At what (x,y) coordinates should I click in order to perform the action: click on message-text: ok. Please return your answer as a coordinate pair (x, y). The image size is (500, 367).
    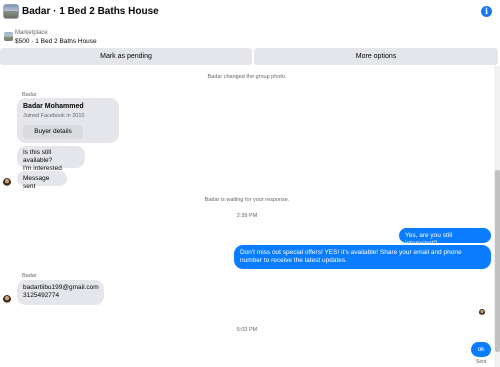
    Looking at the image, I should click on (481, 349).